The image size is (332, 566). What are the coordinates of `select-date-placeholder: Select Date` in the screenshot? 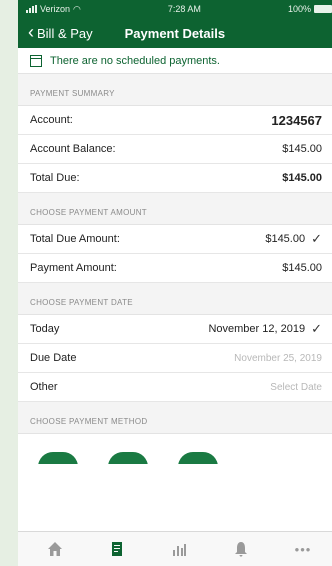 It's located at (296, 387).